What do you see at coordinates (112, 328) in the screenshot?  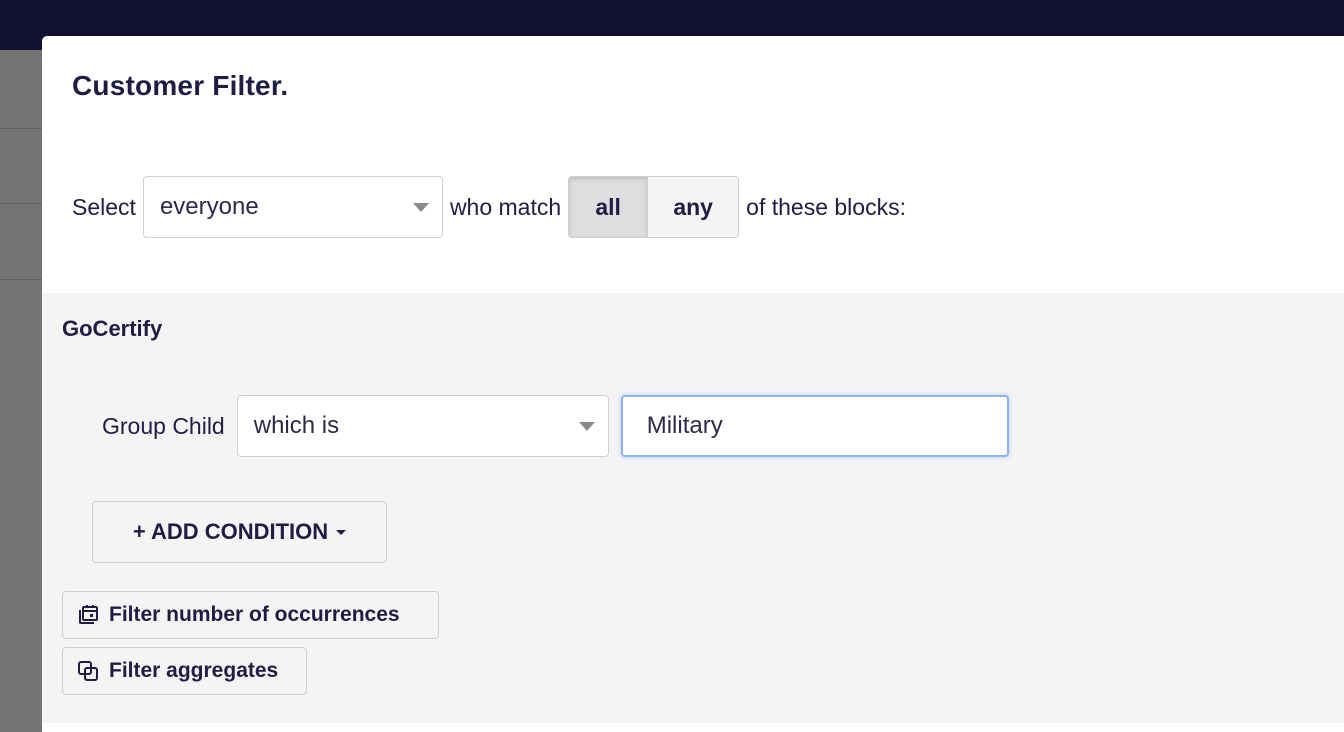 I see `block-title: GoCertify` at bounding box center [112, 328].